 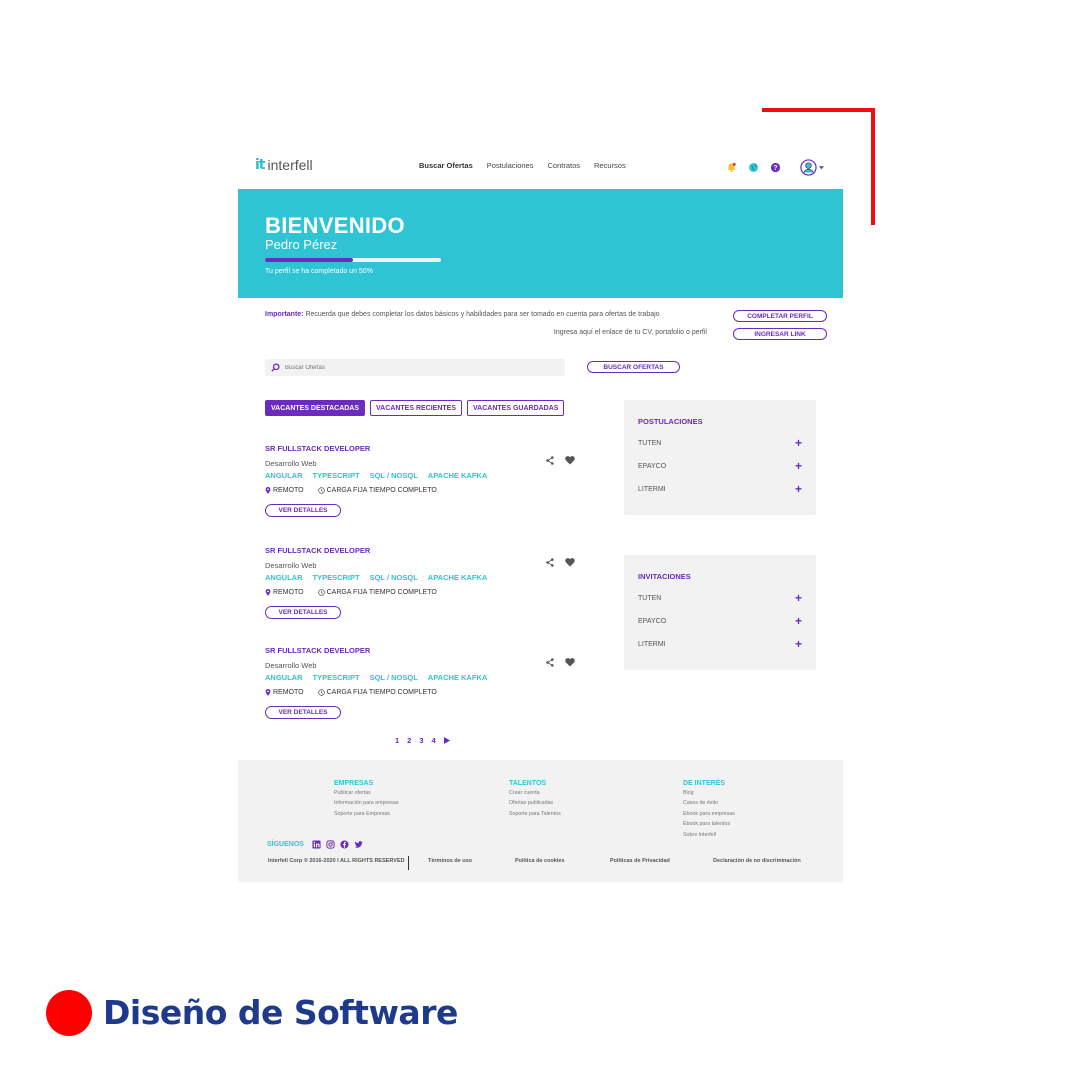 I want to click on footer-link: Ebook para empresas, so click(x=709, y=814).